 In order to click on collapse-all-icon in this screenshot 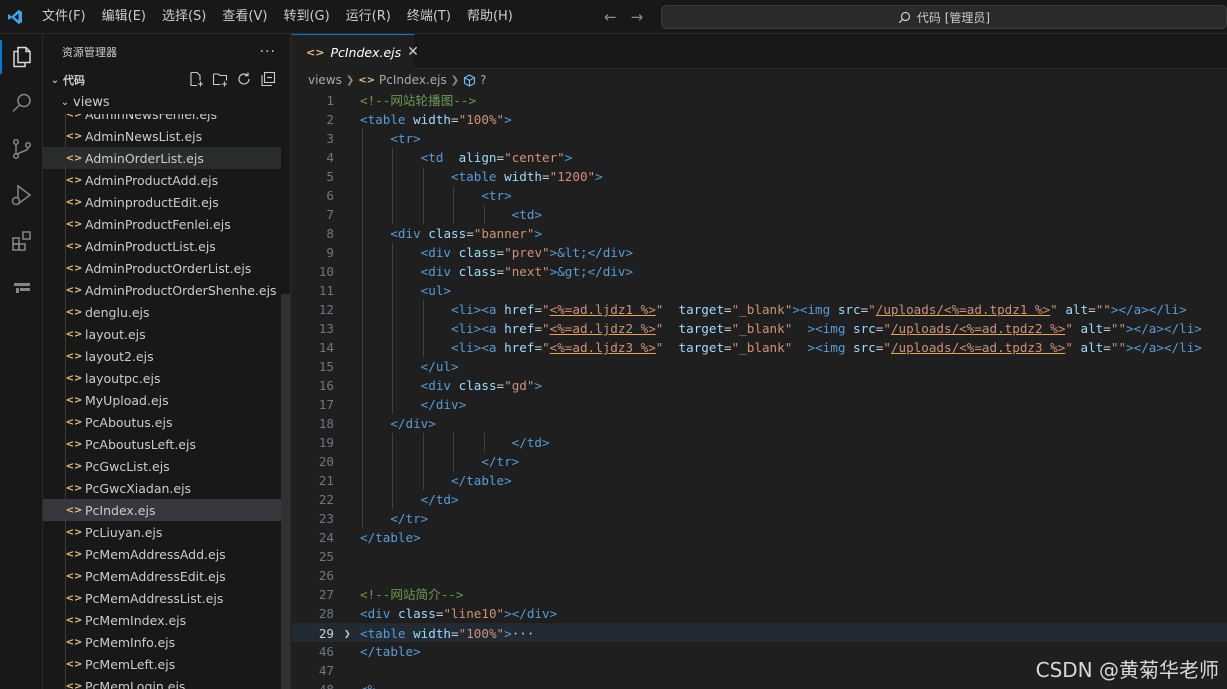, I will do `click(268, 79)`.